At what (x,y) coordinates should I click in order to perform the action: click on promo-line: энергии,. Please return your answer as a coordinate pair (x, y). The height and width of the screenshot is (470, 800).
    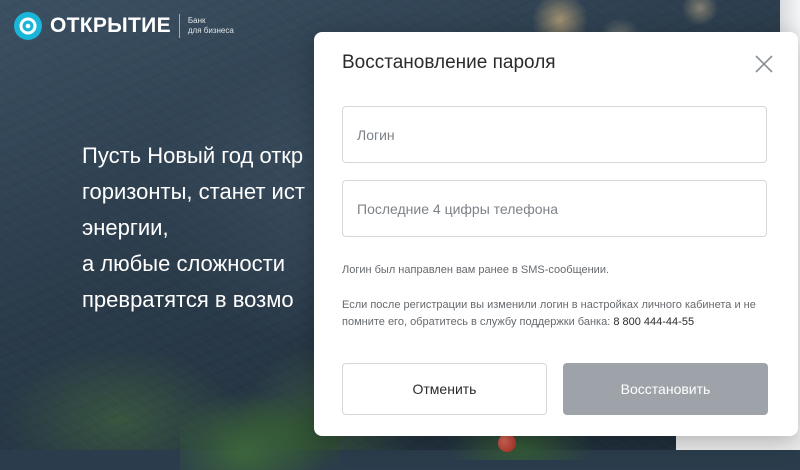
    Looking at the image, I should click on (125, 227).